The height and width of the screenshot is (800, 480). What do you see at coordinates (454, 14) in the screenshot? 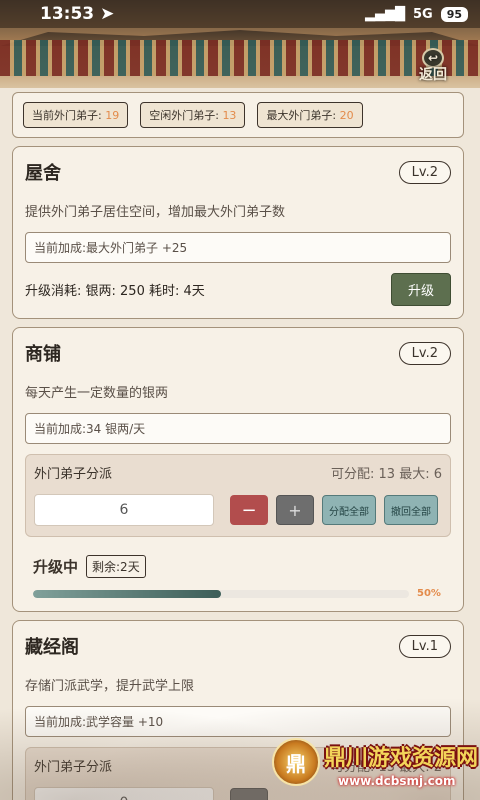
I see `battery-indicator: 95` at bounding box center [454, 14].